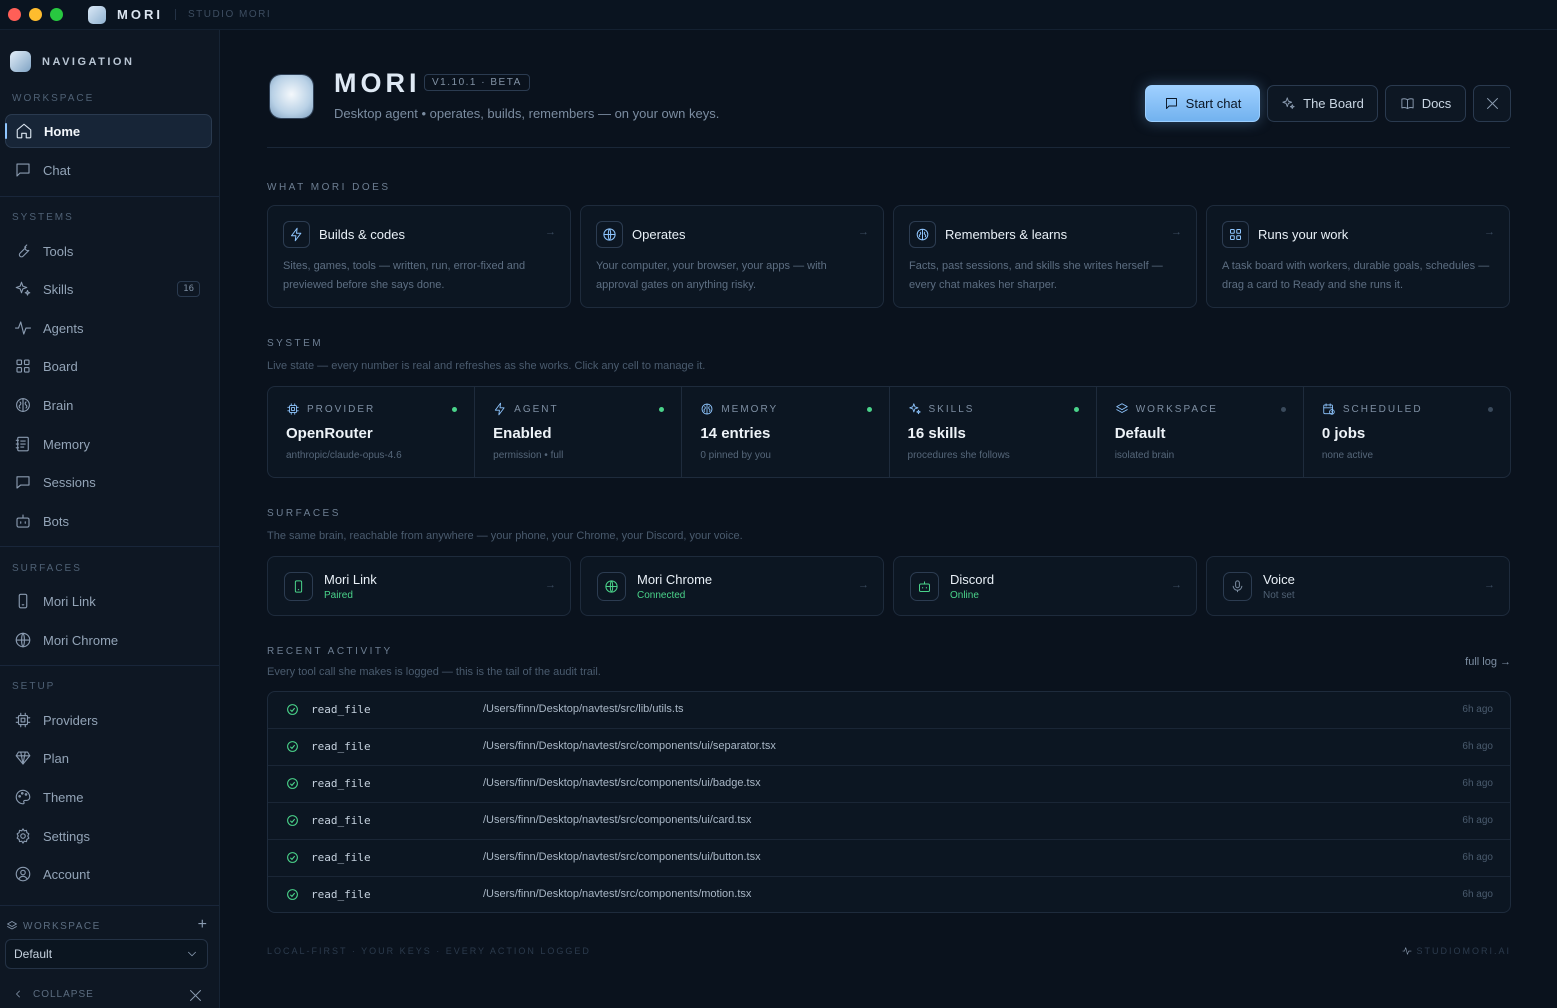  I want to click on sidebar-item-plan: Plan, so click(108, 758).